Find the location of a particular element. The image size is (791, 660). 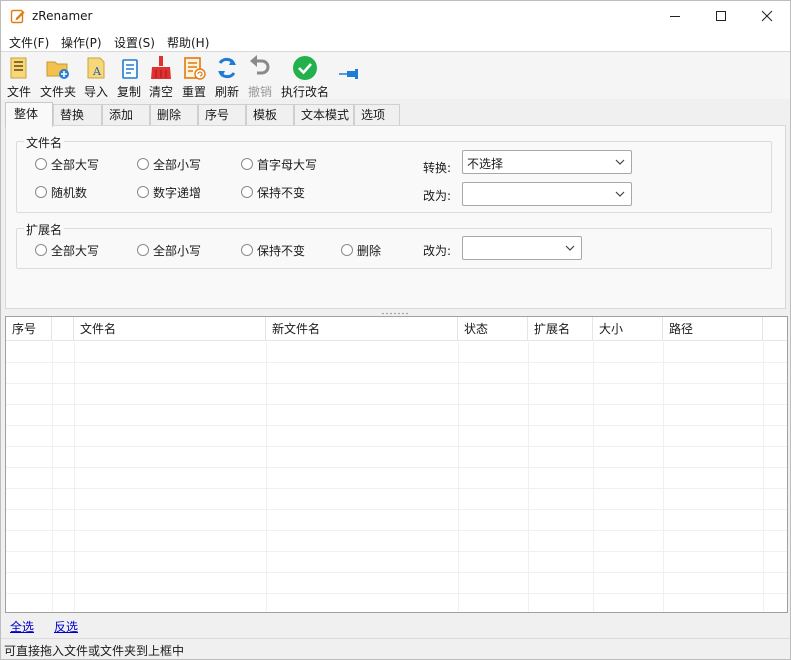

reset-label: 重置 is located at coordinates (193, 92).